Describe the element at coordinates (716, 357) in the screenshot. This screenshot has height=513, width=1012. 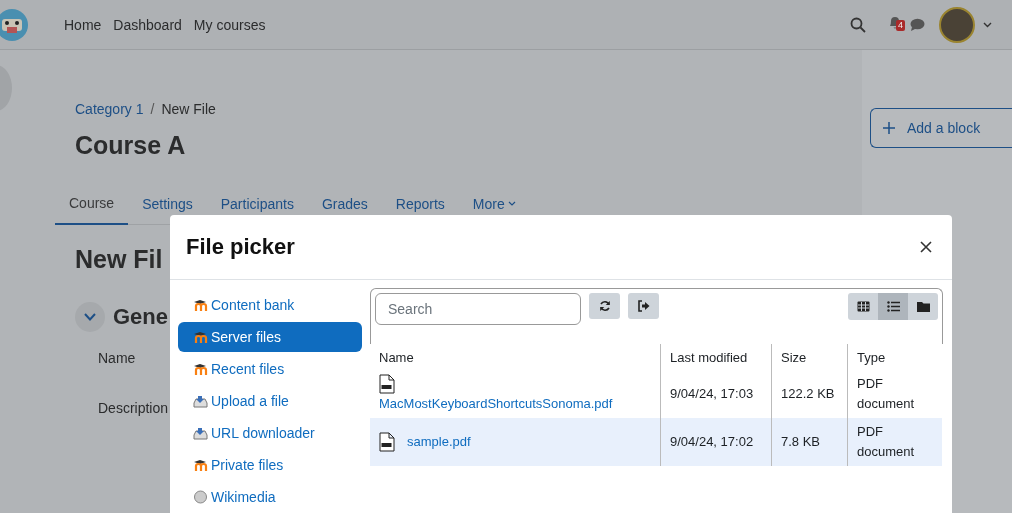
I see `column-header: Last modified` at that location.